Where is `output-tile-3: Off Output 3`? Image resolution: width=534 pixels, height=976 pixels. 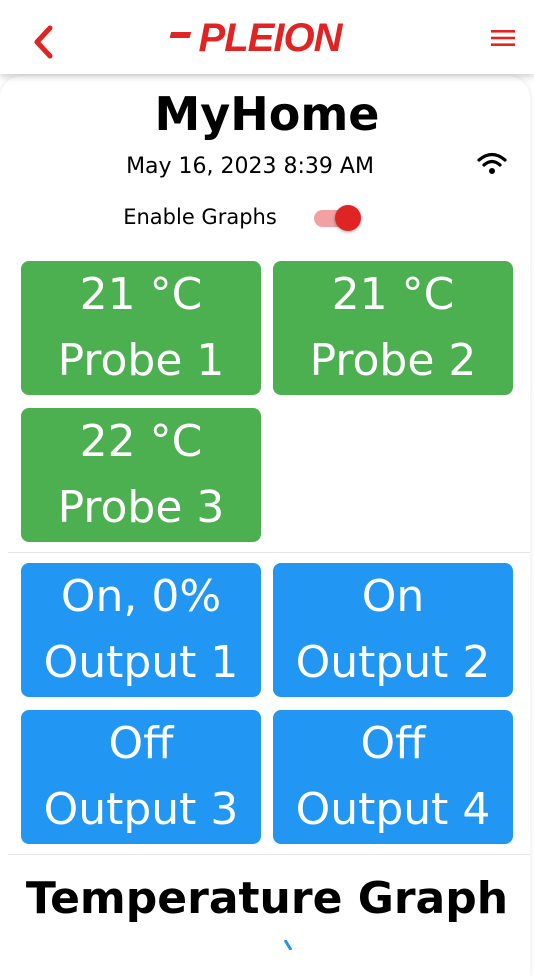
output-tile-3: Off Output 3 is located at coordinates (141, 777).